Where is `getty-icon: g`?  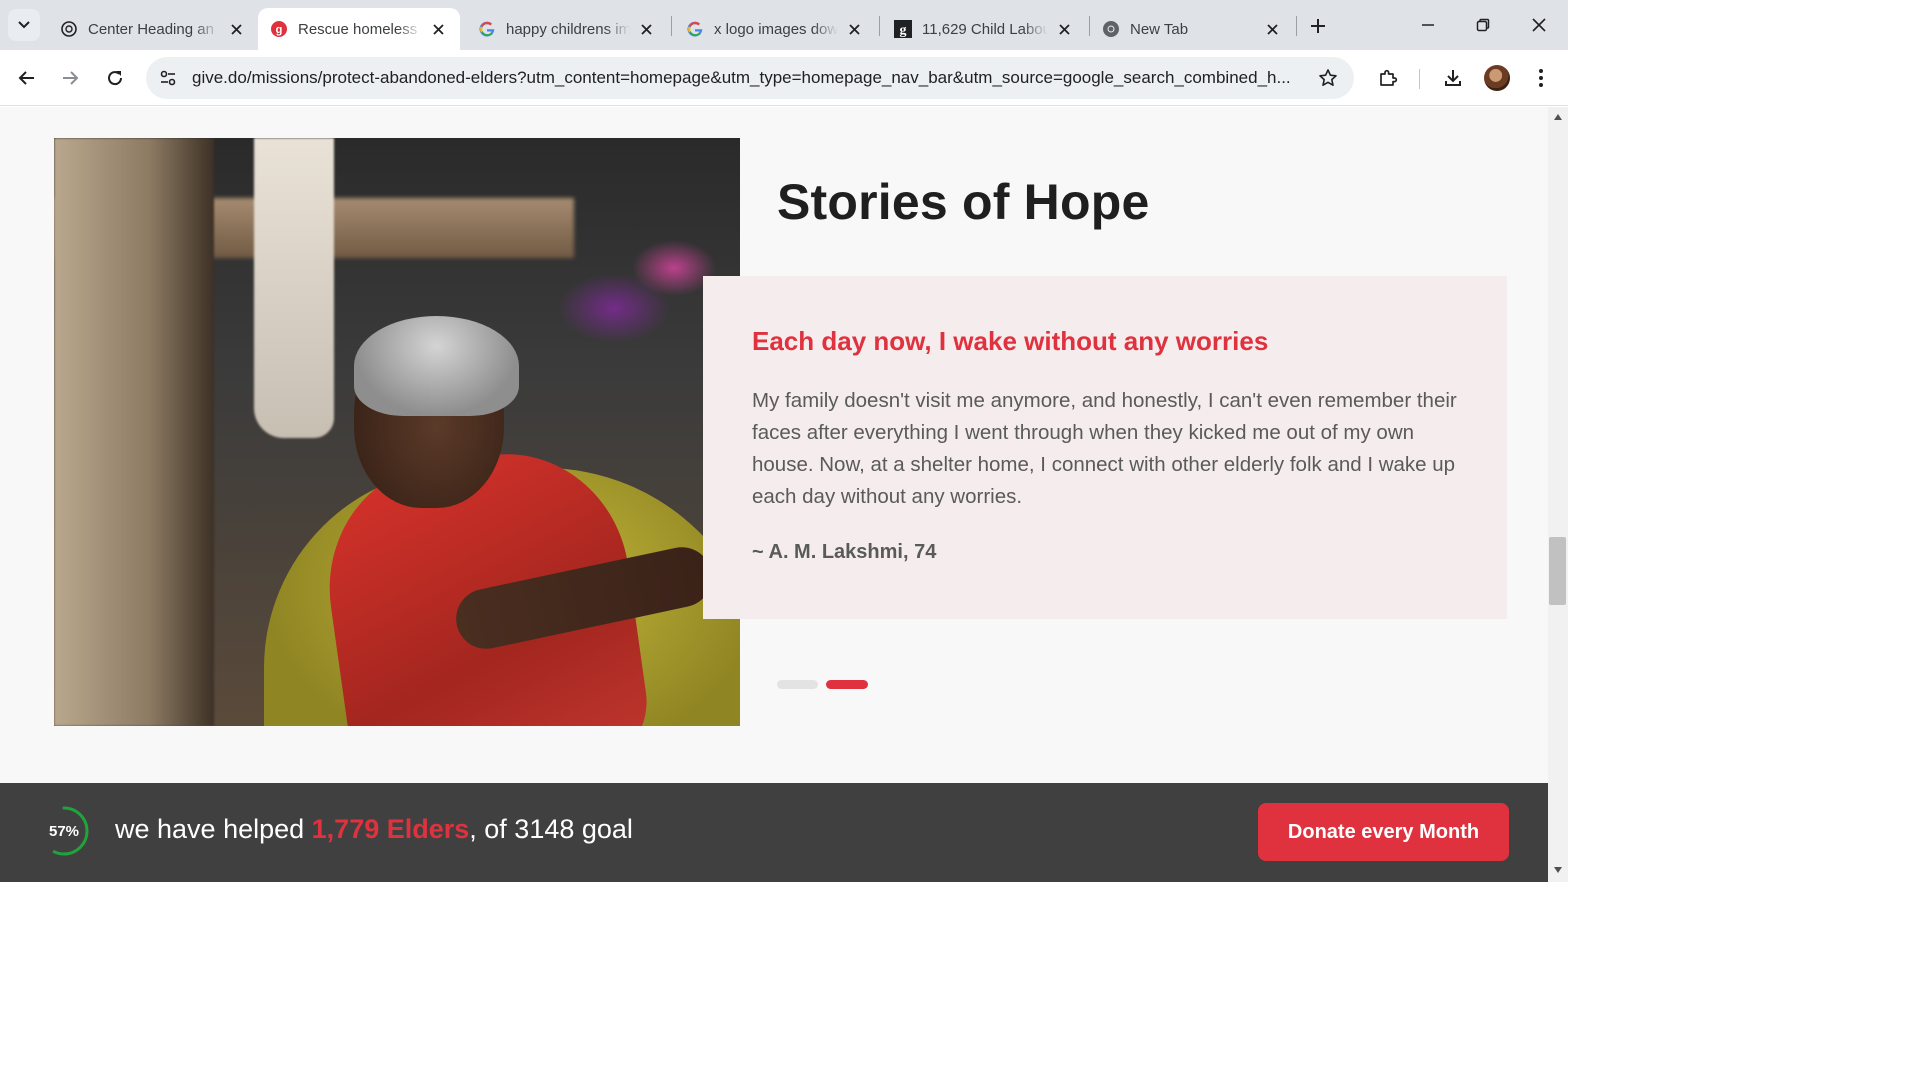 getty-icon: g is located at coordinates (903, 29).